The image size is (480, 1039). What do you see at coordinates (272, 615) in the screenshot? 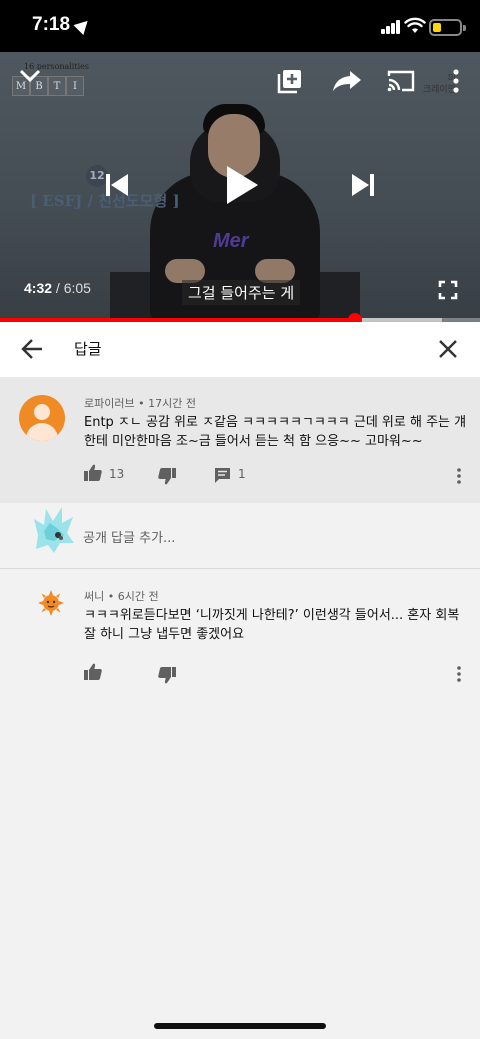
I see `comment-text-line: ㅋㅋㅋ위로듣다보면 ‘니까짓게 나한테?’ 이런생각 들어서... 혼자 회복` at bounding box center [272, 615].